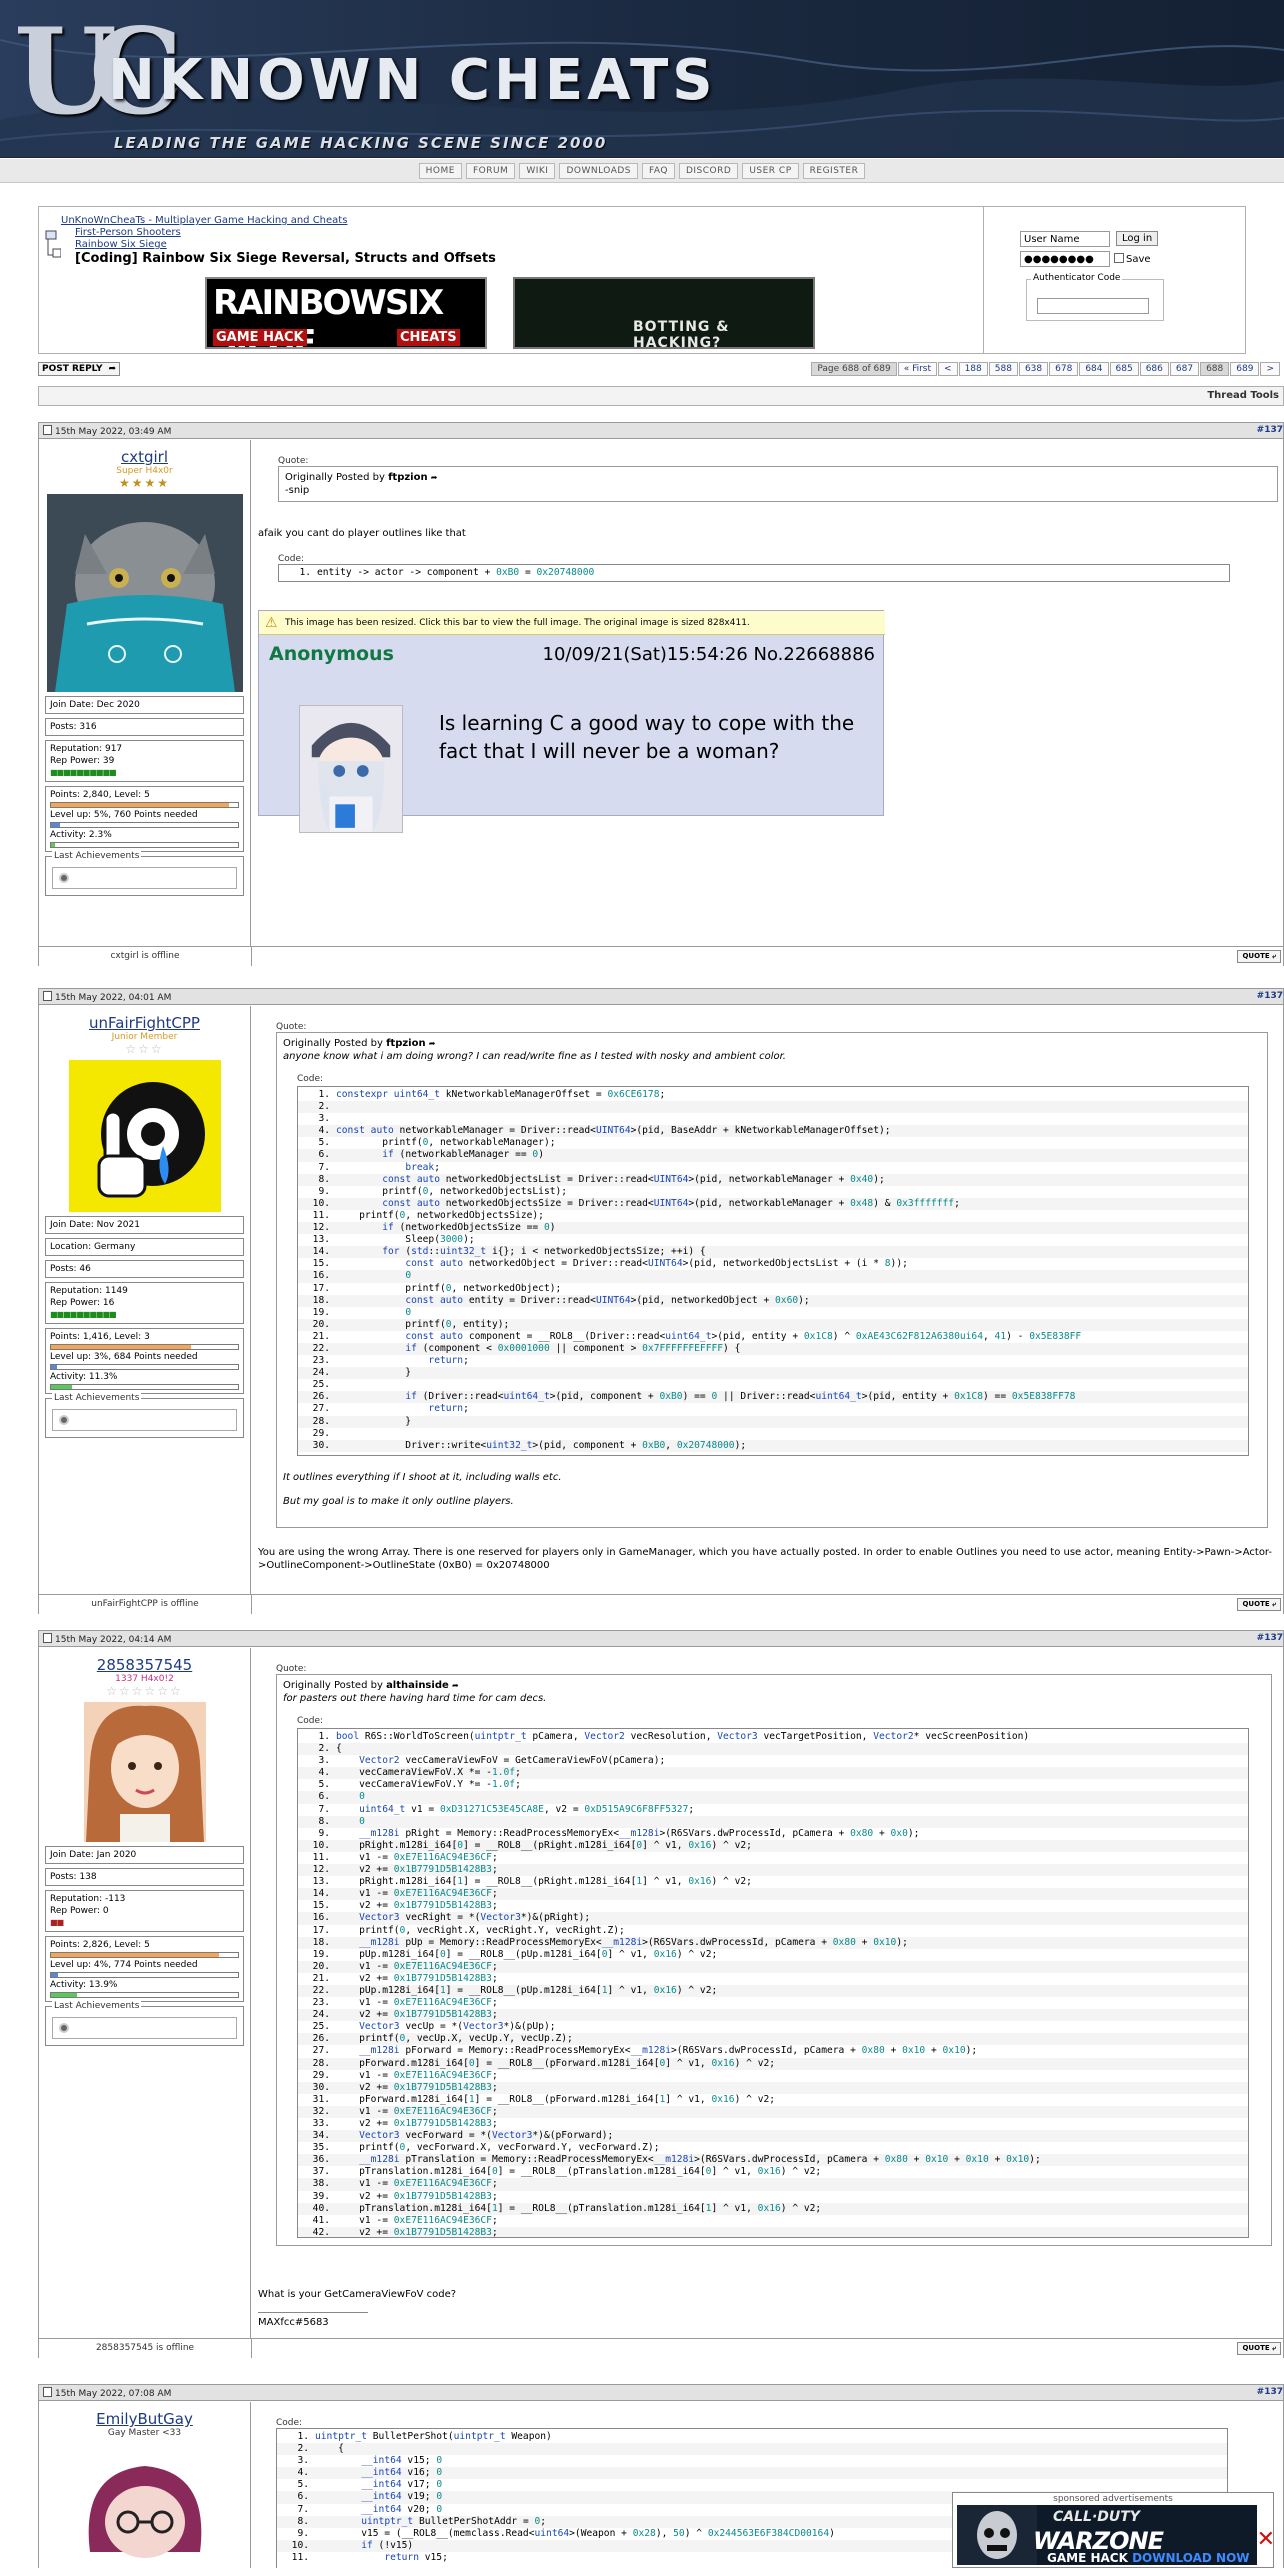 This screenshot has height=2568, width=1284. Describe the element at coordinates (1124, 369) in the screenshot. I see `page-link: 685` at that location.